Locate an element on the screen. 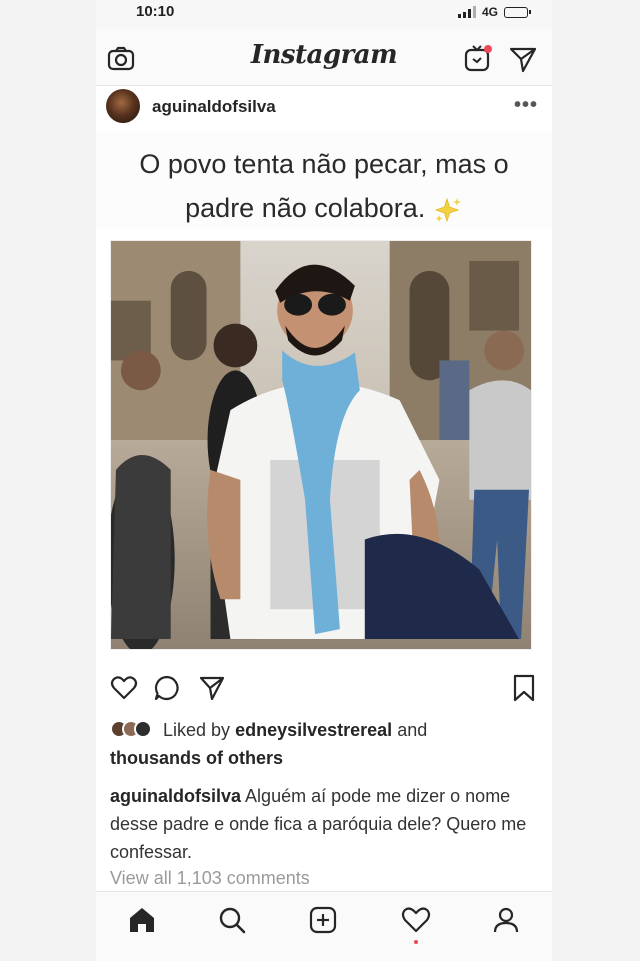 This screenshot has width=640, height=961. liked-by-avatars is located at coordinates (131, 729).